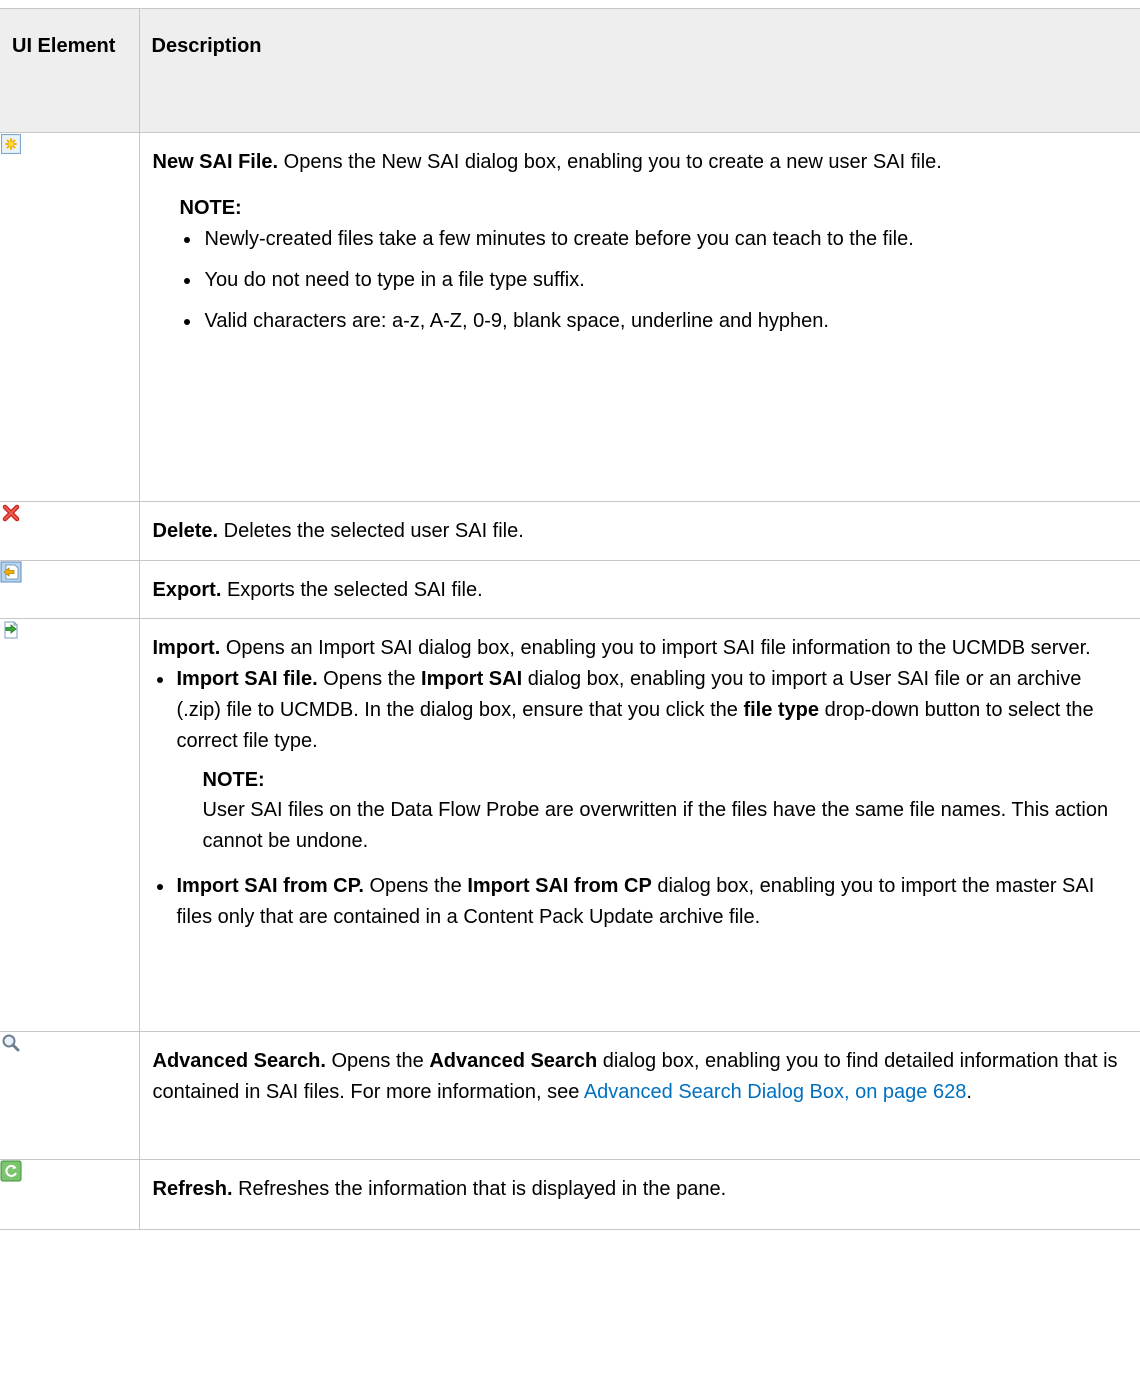 The height and width of the screenshot is (1385, 1140). What do you see at coordinates (352, 590) in the screenshot?
I see `row-text: Exports the selected SAI file.` at bounding box center [352, 590].